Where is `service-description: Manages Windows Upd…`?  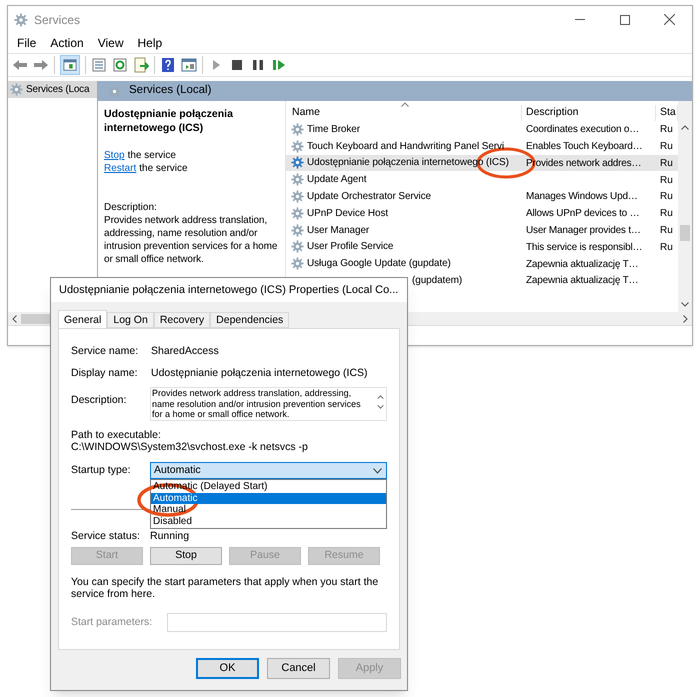 service-description: Manages Windows Upd… is located at coordinates (582, 196).